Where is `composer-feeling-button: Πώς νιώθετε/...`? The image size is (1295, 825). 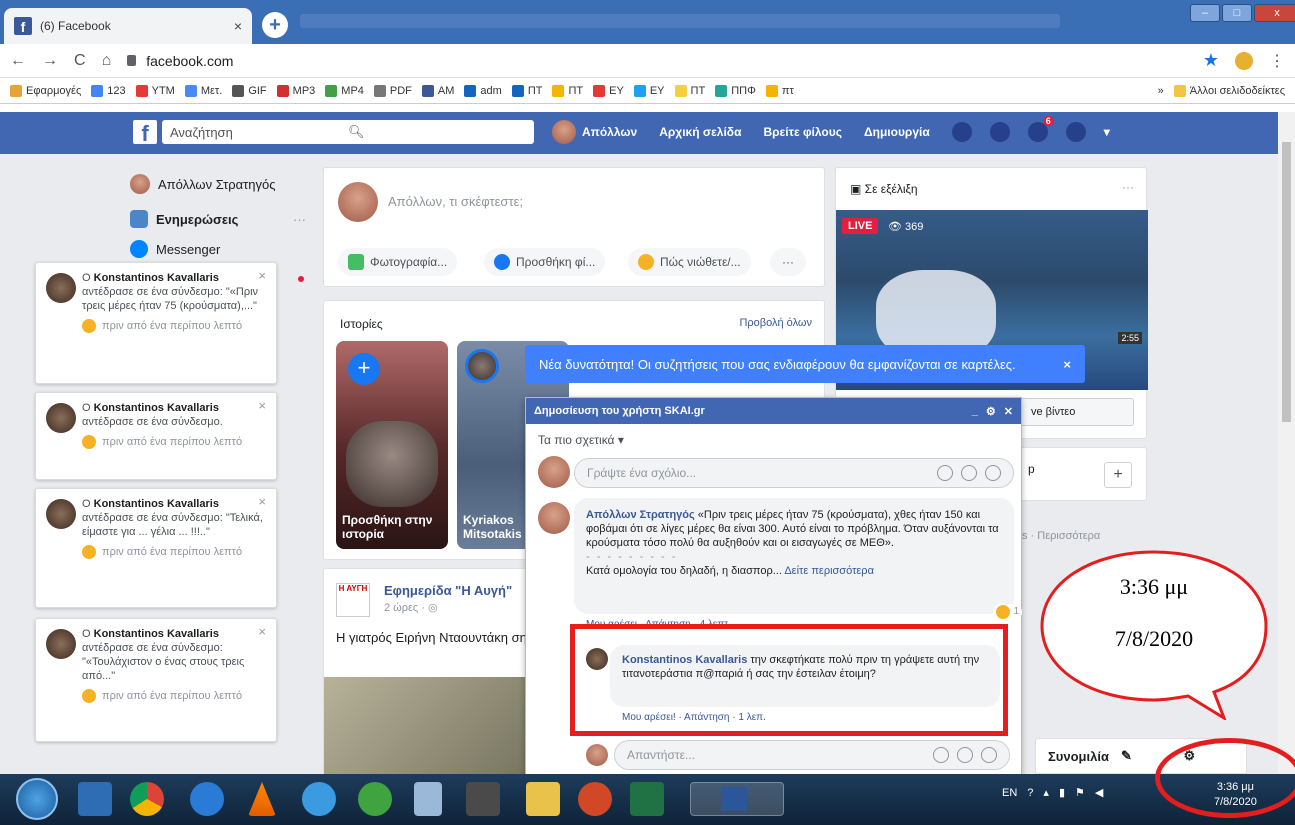
composer-feeling-button: Πώς νιώθετε/... is located at coordinates (689, 262).